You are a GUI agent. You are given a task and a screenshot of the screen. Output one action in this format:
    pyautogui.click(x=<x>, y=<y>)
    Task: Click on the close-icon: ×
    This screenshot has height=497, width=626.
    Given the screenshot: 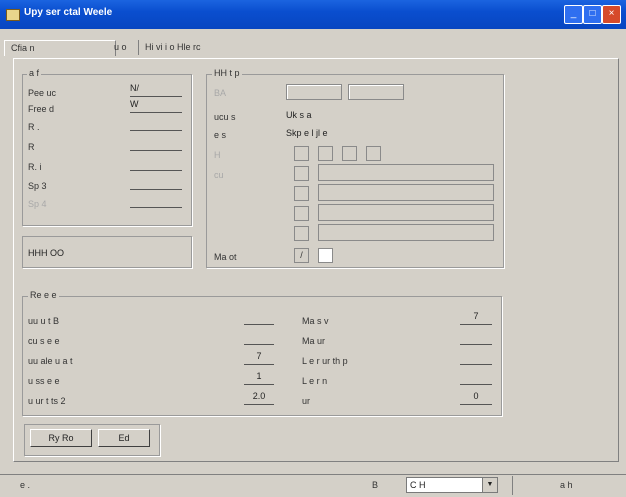 What is the action you would take?
    pyautogui.click(x=611, y=14)
    